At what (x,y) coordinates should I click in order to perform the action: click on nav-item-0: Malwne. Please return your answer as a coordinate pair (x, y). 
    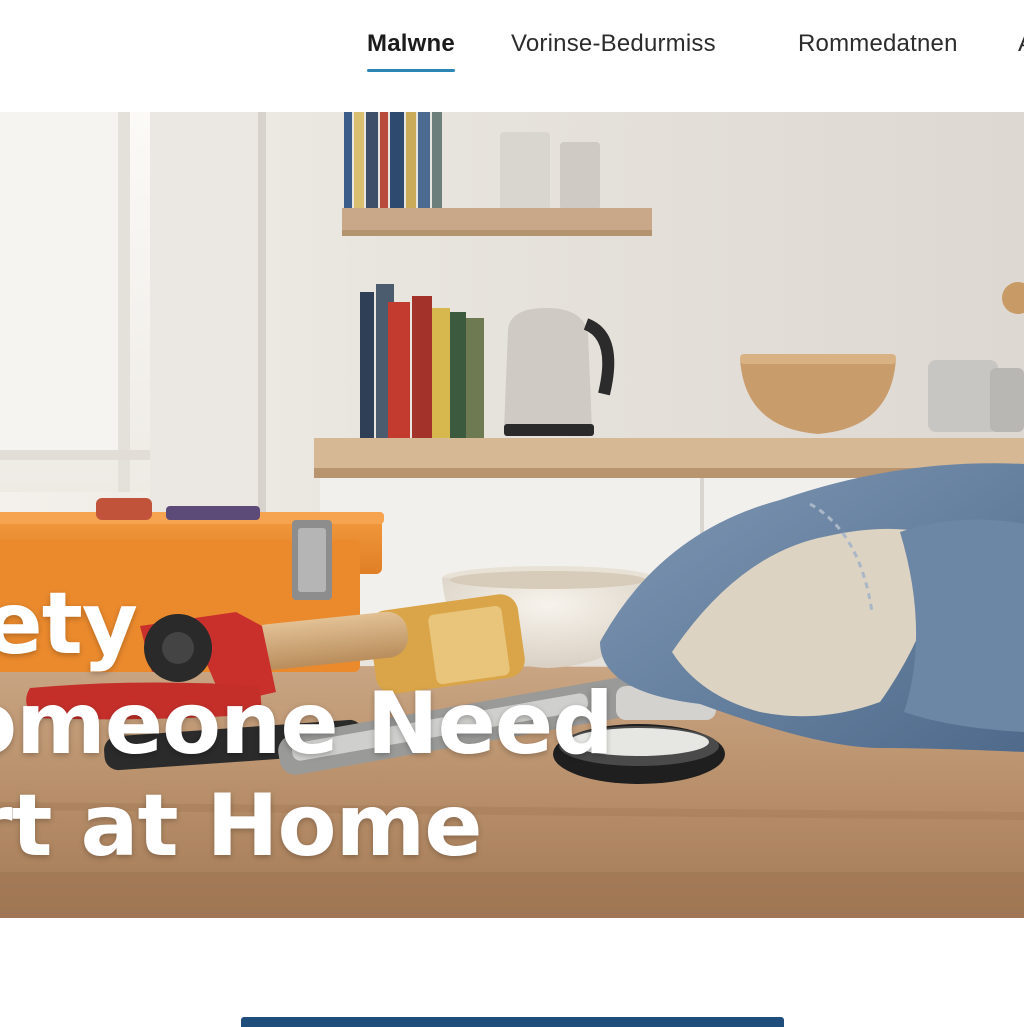
    Looking at the image, I should click on (411, 51).